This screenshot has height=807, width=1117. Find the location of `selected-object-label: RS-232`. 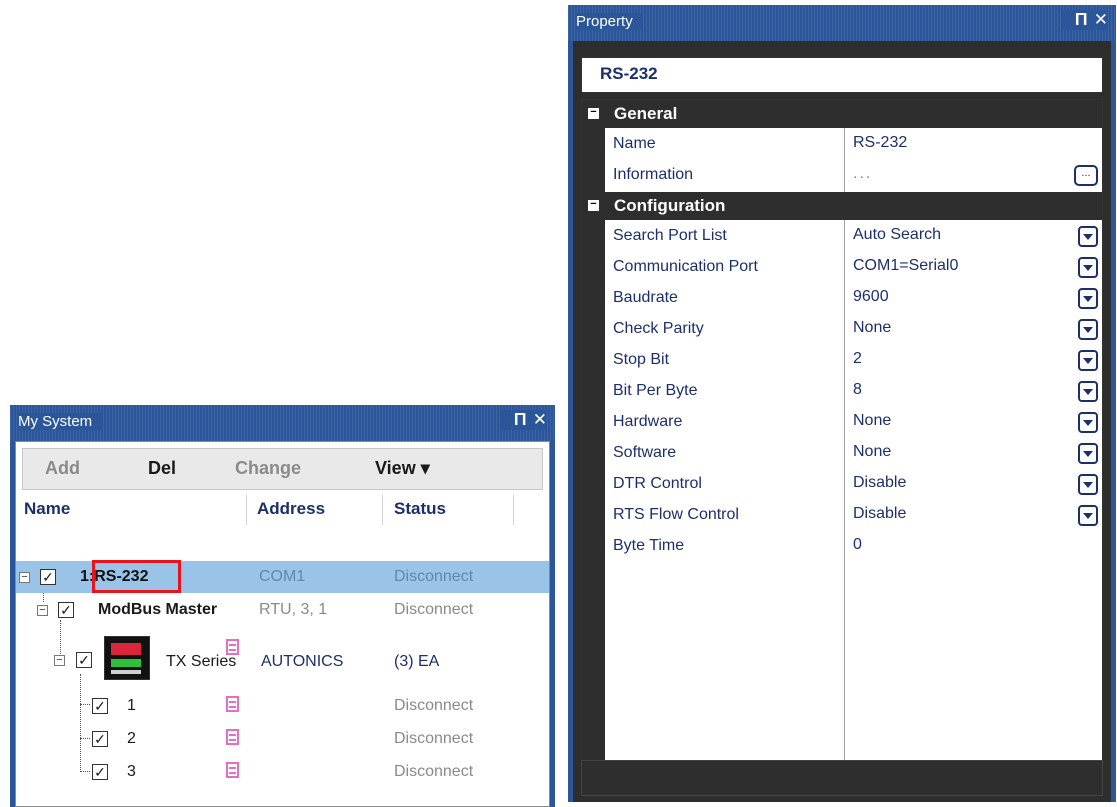

selected-object-label: RS-232 is located at coordinates (629, 73).